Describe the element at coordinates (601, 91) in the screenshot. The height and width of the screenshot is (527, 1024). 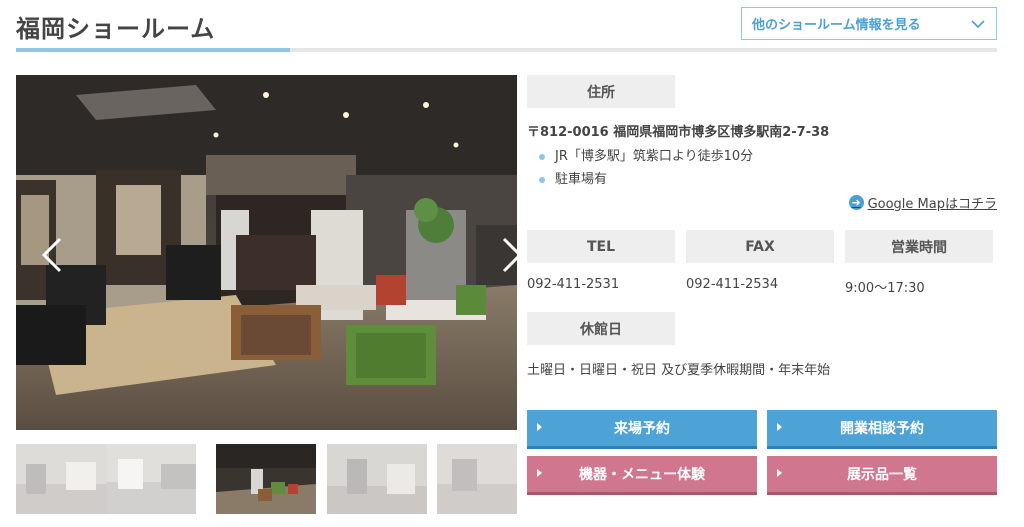
I see `address-label: 住所` at that location.